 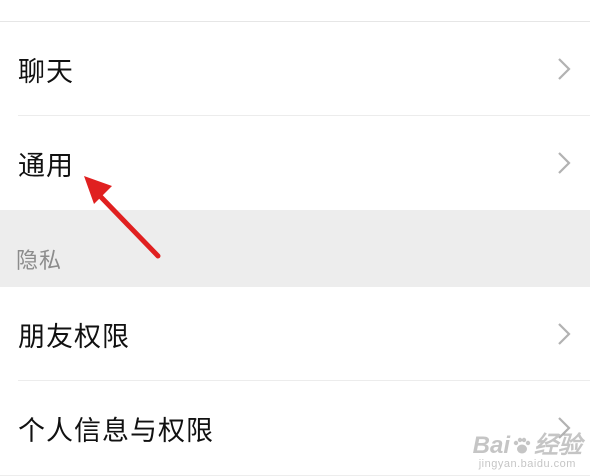 What do you see at coordinates (558, 445) in the screenshot?
I see `watermark-text-right: 经验` at bounding box center [558, 445].